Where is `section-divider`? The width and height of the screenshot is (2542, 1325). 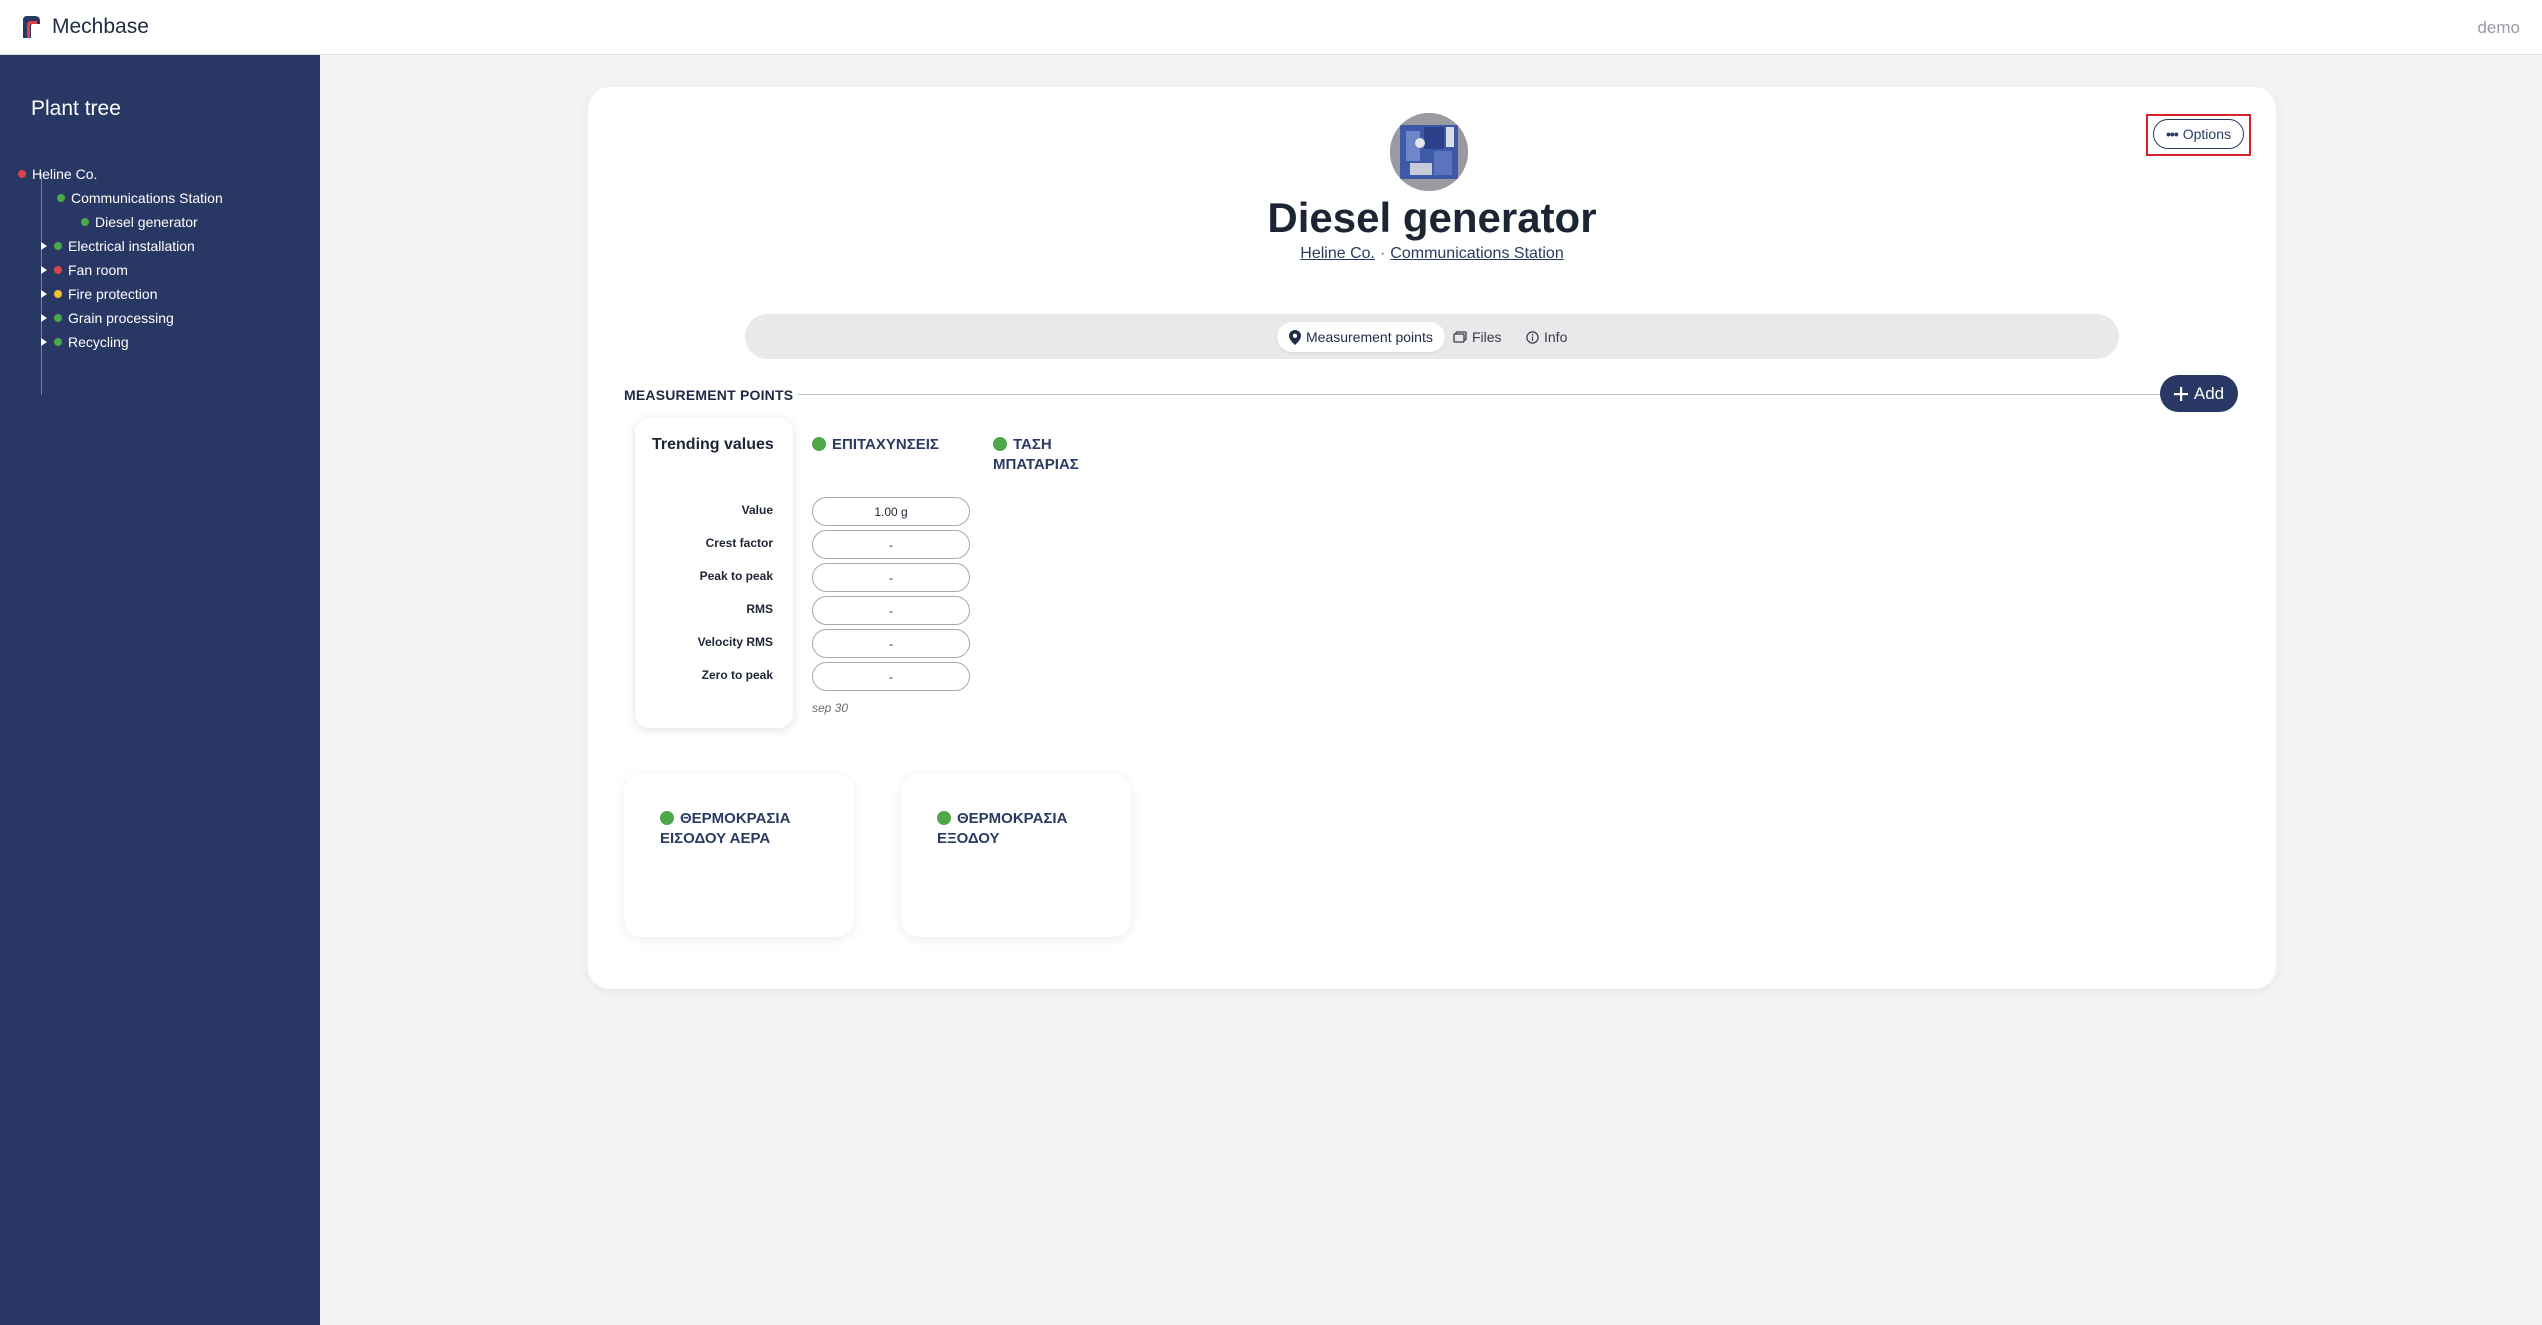 section-divider is located at coordinates (1485, 394).